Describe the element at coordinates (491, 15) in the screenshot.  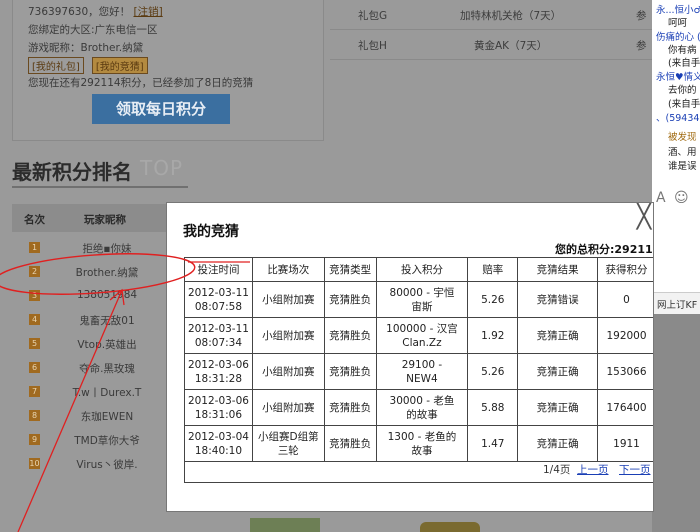
I see `gift-row: 礼包G 加特林机关枪（7天） 参` at that location.